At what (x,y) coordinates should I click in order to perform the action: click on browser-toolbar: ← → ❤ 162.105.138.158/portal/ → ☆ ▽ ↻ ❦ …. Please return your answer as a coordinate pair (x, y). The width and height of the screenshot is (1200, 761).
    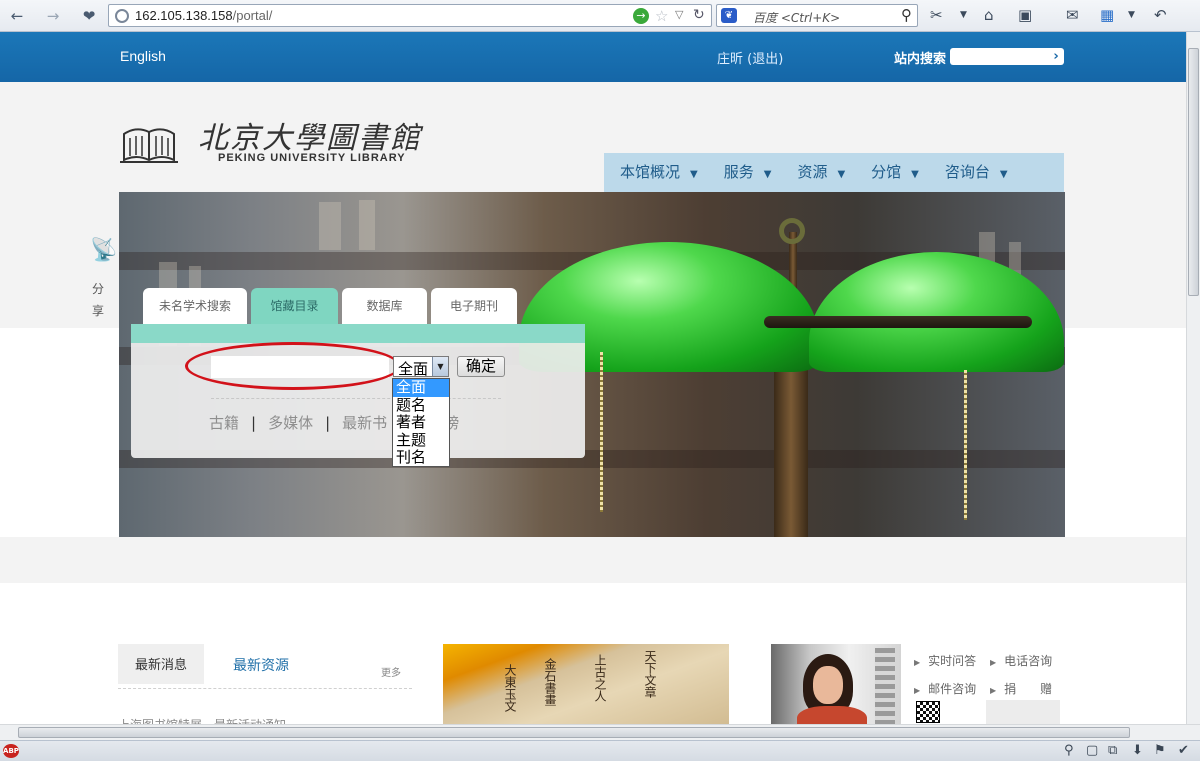
    Looking at the image, I should click on (600, 16).